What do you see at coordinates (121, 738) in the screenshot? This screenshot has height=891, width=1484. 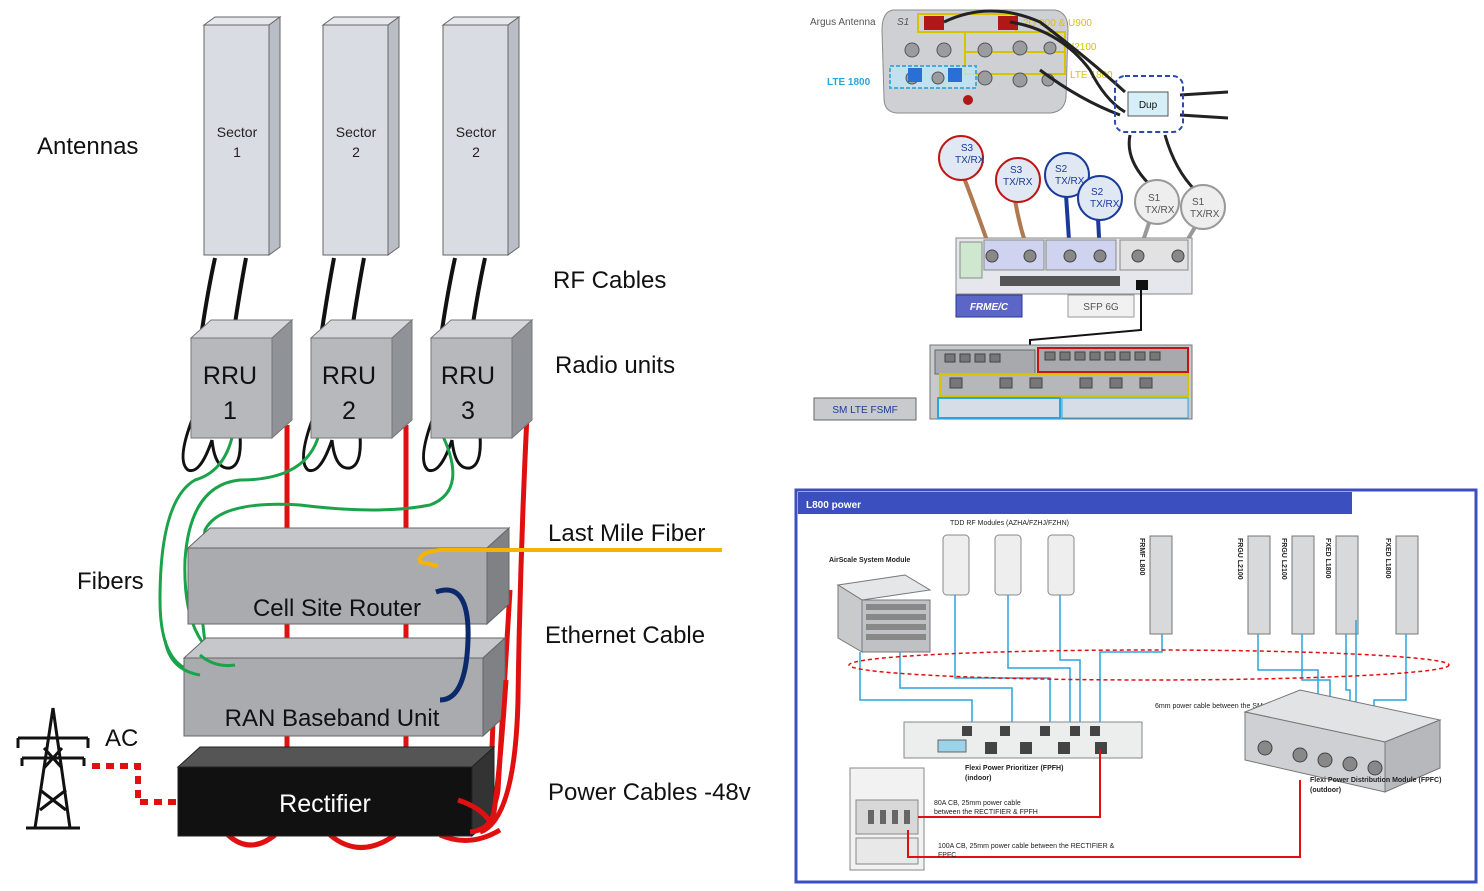 I see `ac-label: AC` at bounding box center [121, 738].